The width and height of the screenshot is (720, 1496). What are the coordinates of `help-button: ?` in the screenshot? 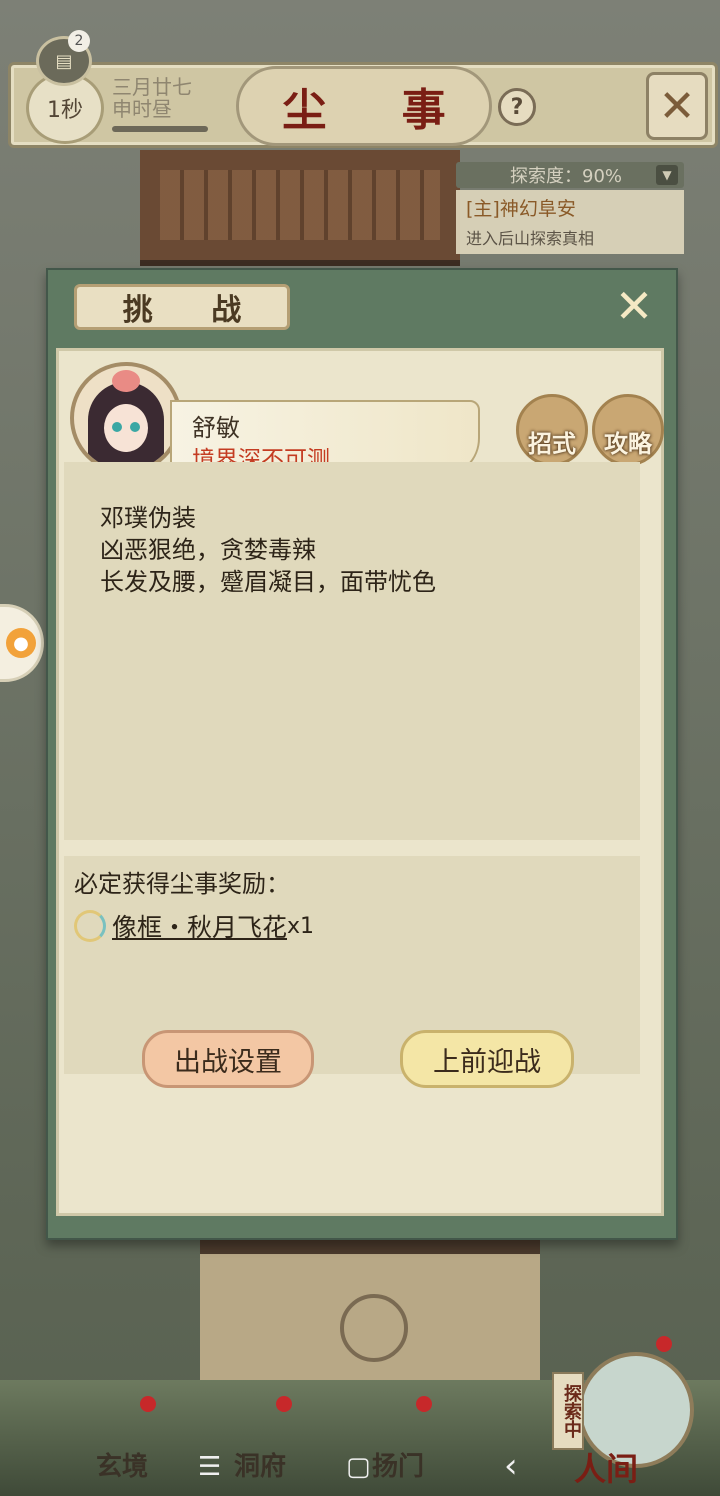 It's located at (517, 107).